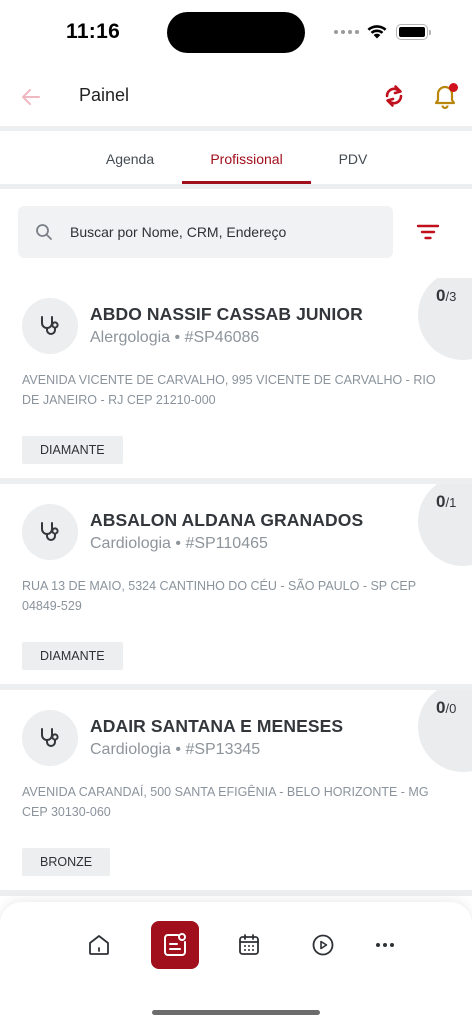  I want to click on crm: #SP110465, so click(226, 543).